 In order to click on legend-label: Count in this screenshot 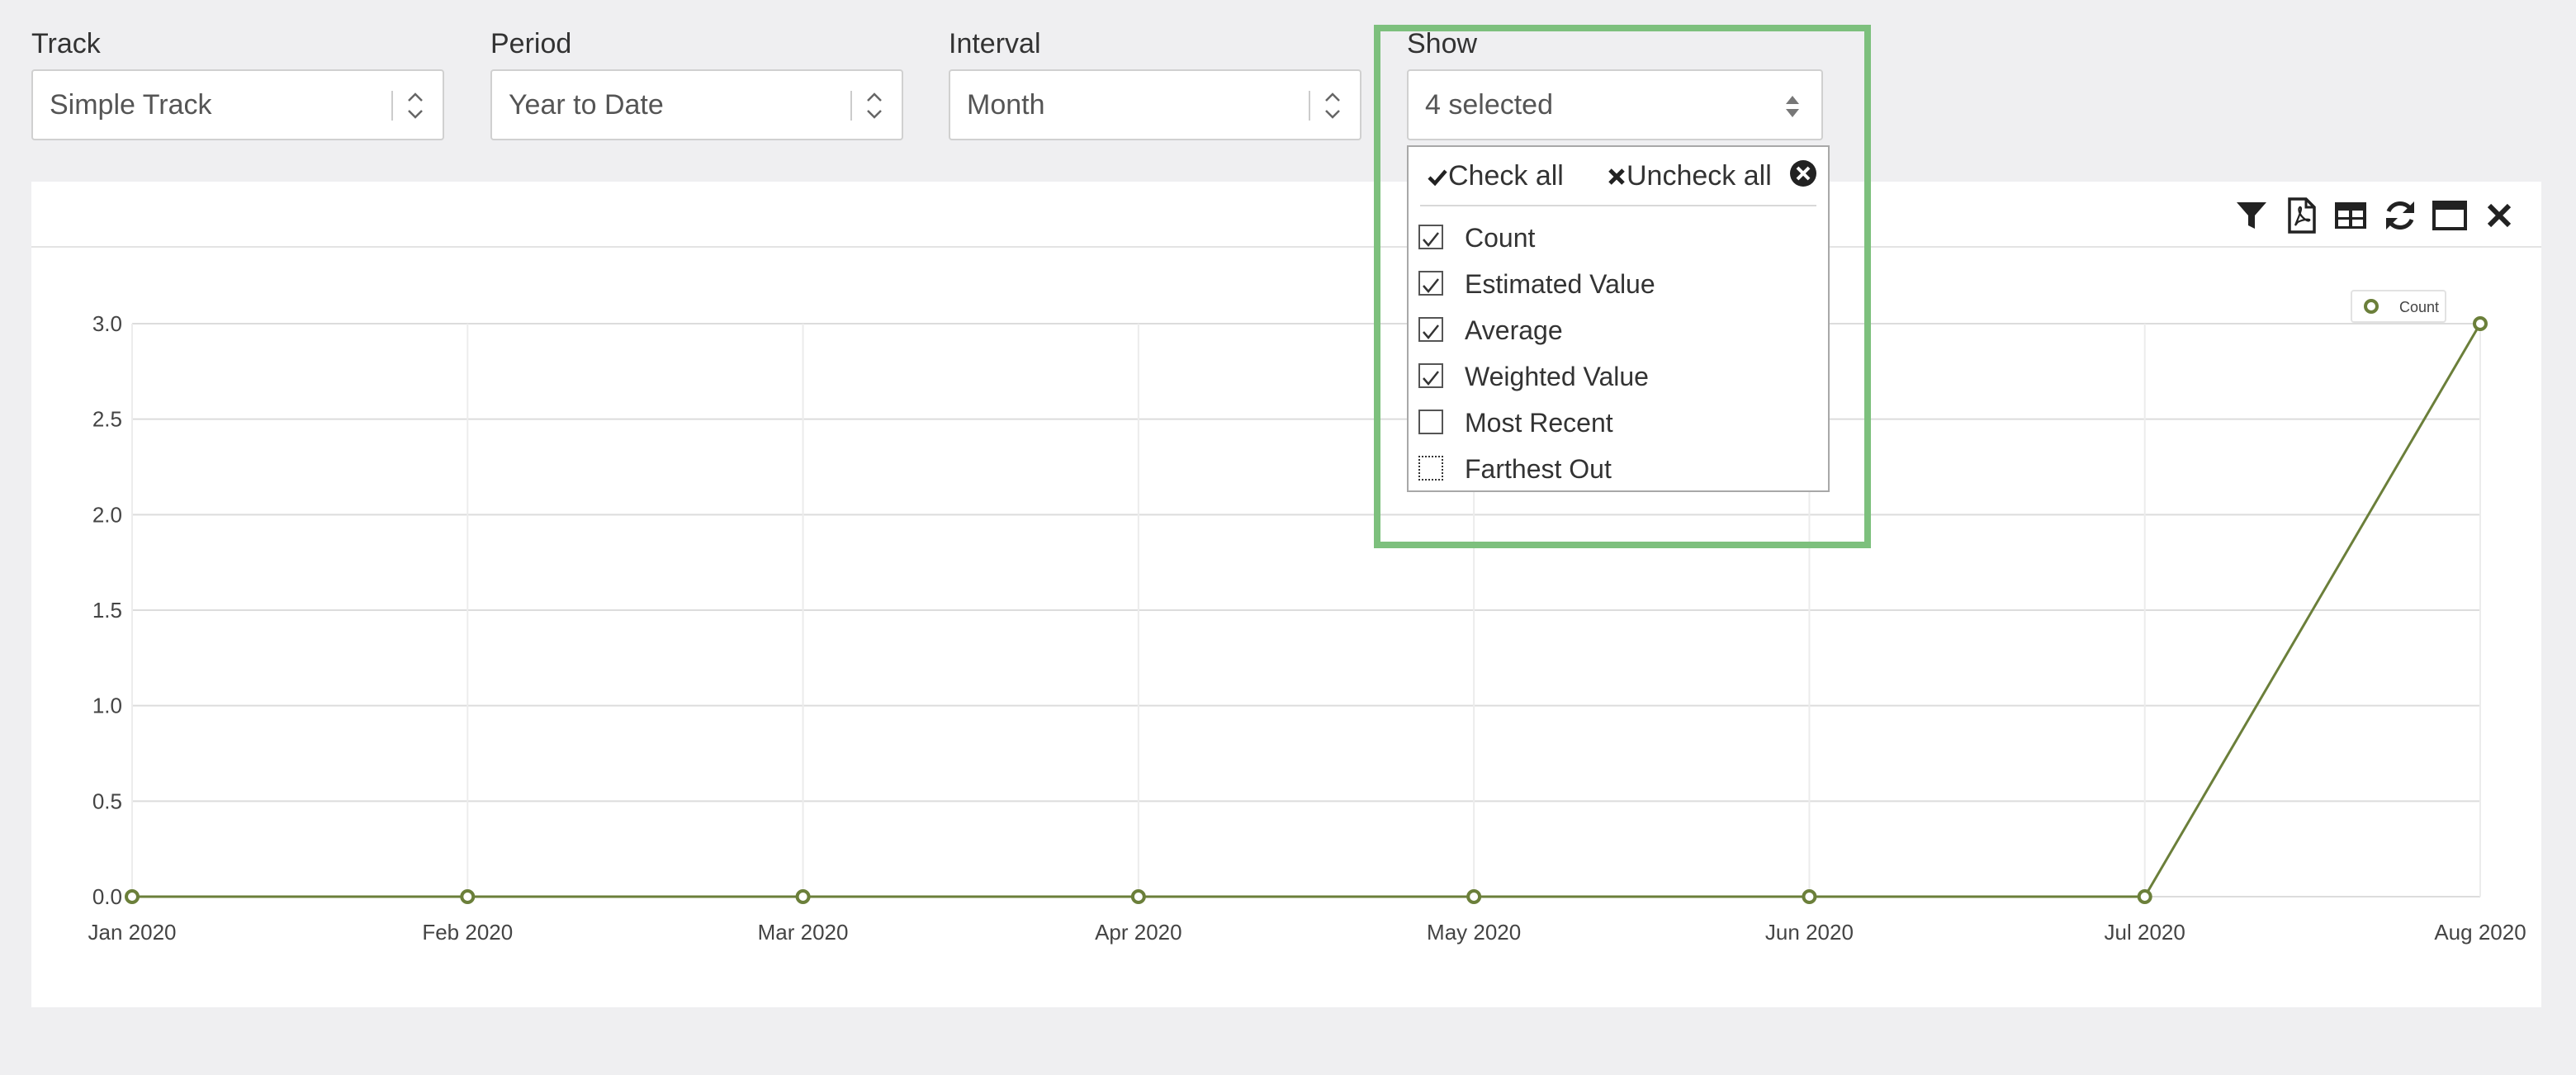, I will do `click(2419, 307)`.